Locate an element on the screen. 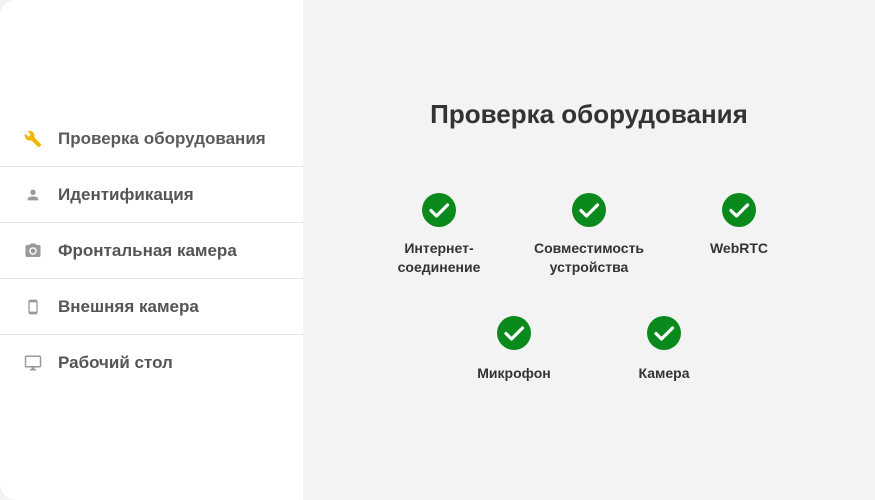  check-item-webrtc: WebRTC is located at coordinates (739, 225).